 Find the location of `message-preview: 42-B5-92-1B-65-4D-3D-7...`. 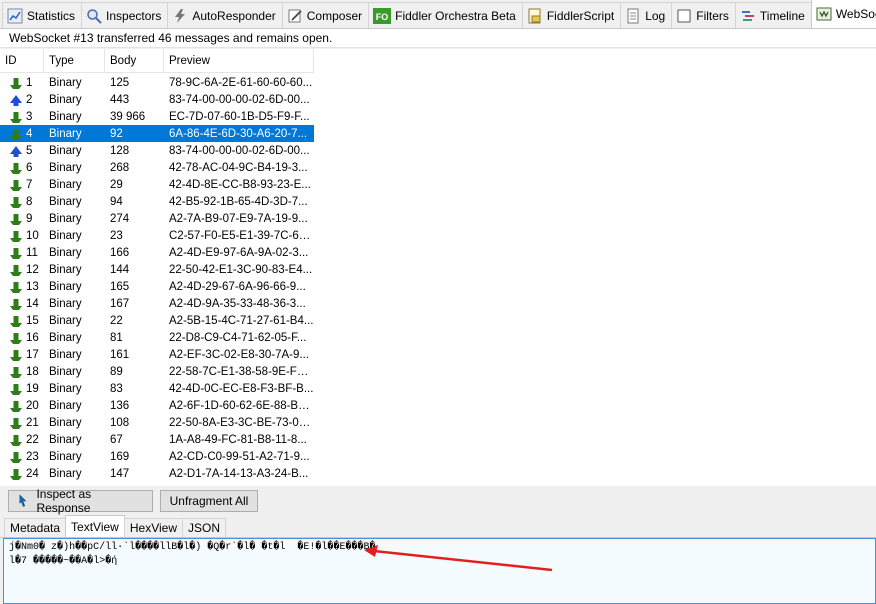

message-preview: 42-B5-92-1B-65-4D-3D-7... is located at coordinates (238, 201).